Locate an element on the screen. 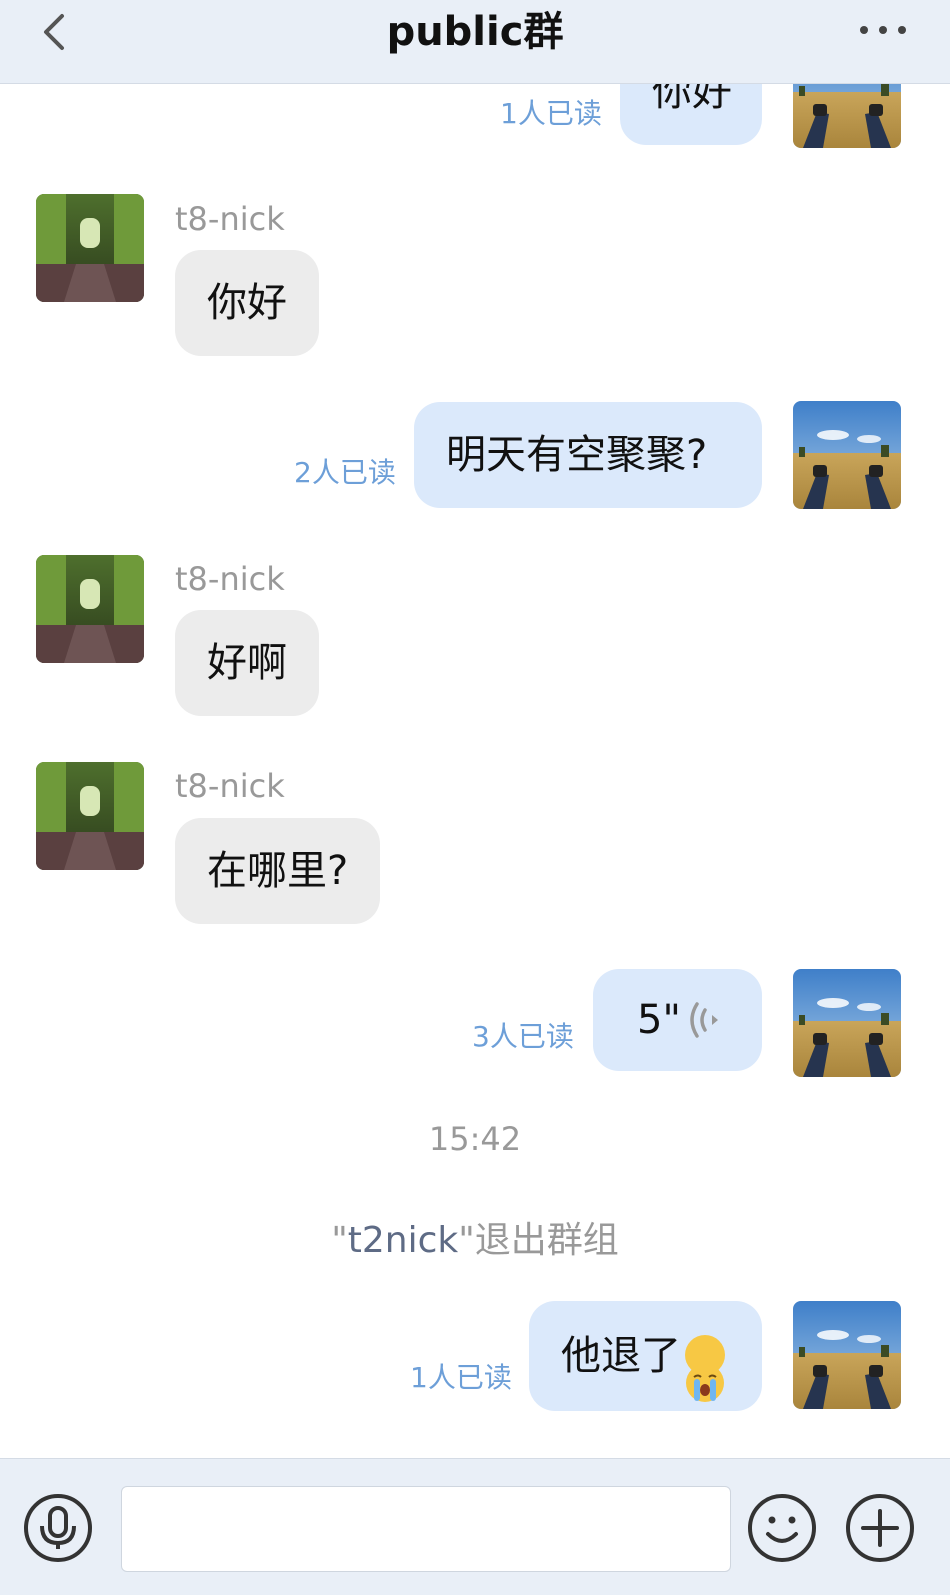 Image resolution: width=950 pixels, height=1595 pixels. quote-open: " is located at coordinates (339, 1240).